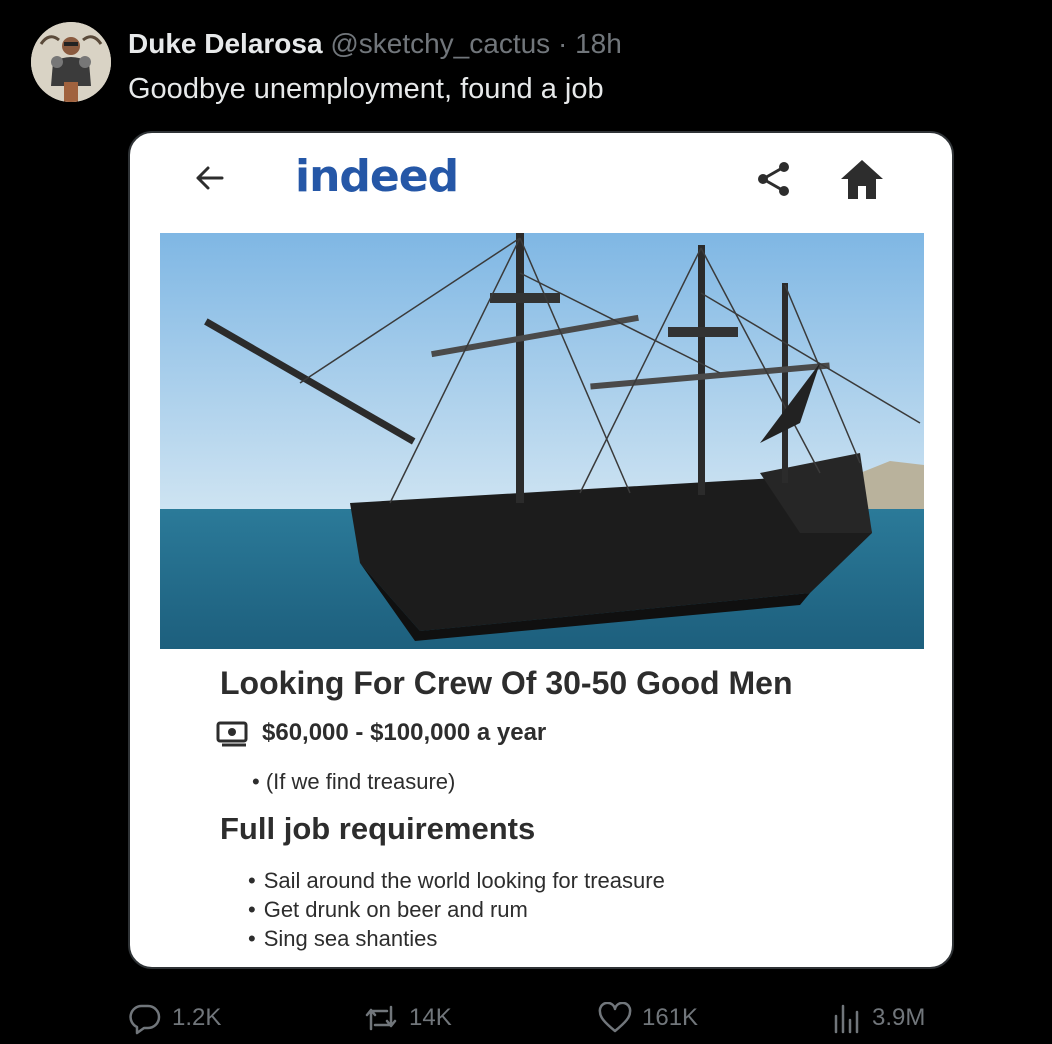 The height and width of the screenshot is (1044, 1052). What do you see at coordinates (456, 938) in the screenshot?
I see `requirement-item: Sing sea shanties` at bounding box center [456, 938].